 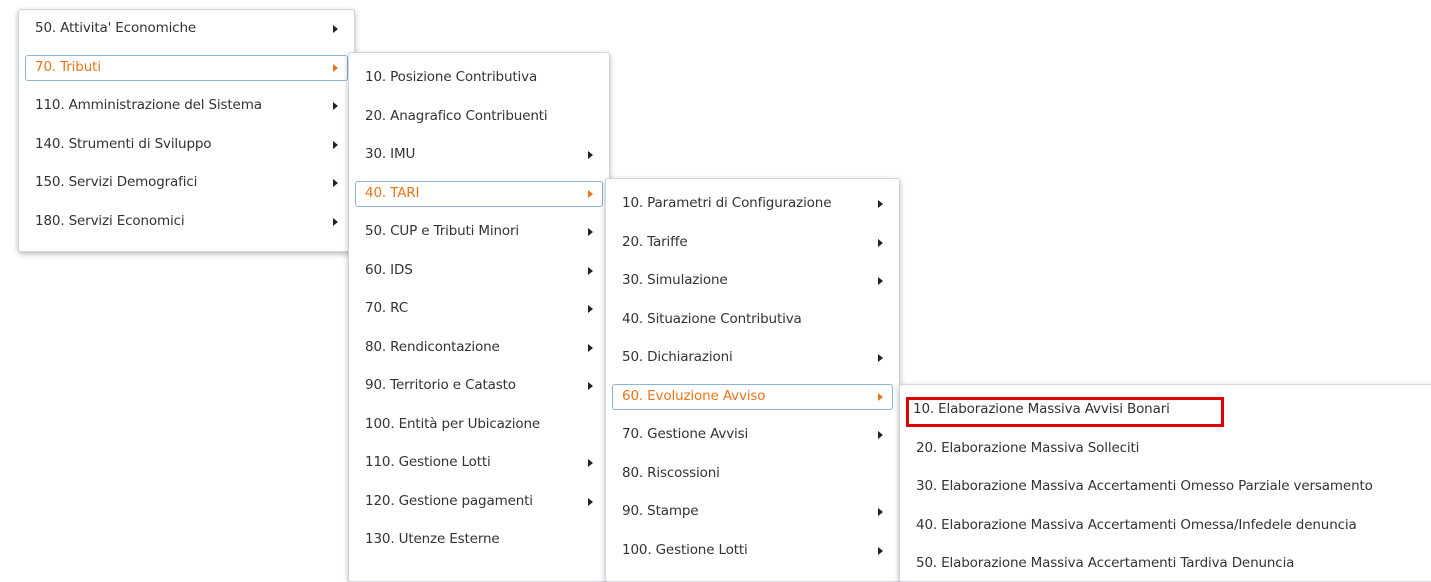 What do you see at coordinates (390, 154) in the screenshot?
I see `menu-item-label: 30. IMU` at bounding box center [390, 154].